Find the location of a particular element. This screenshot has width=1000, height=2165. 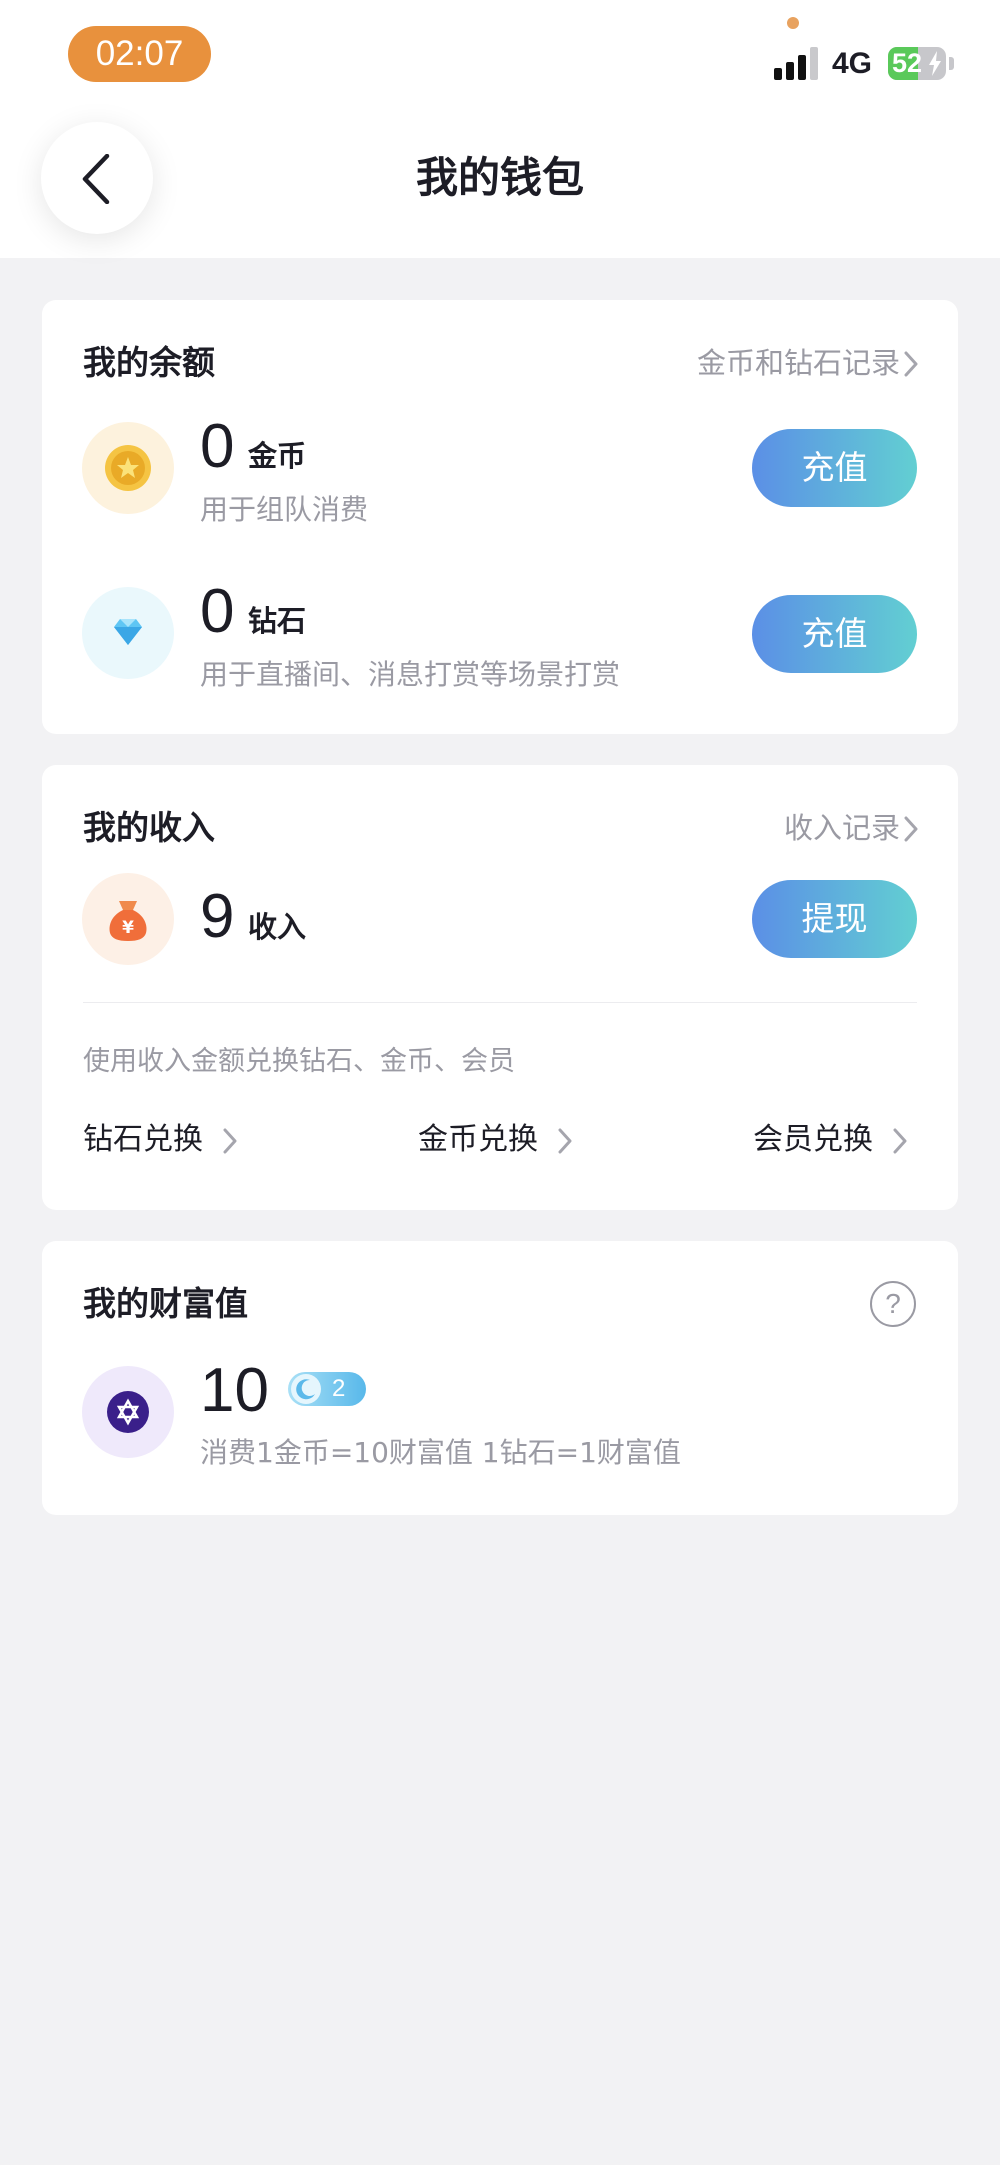

withdraw-button: 提现 is located at coordinates (834, 919).